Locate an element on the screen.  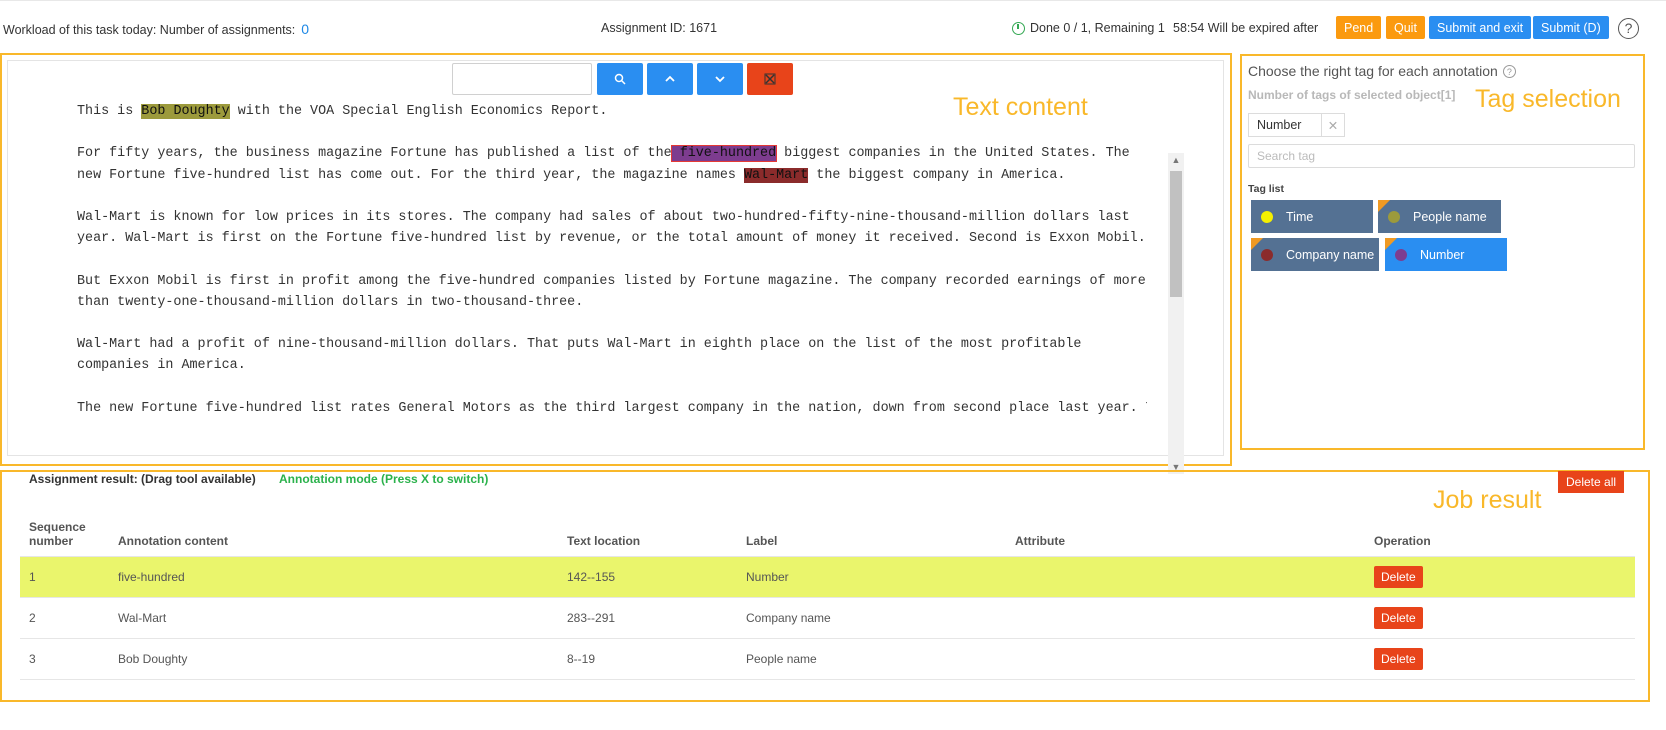
close-icon is located at coordinates (770, 79).